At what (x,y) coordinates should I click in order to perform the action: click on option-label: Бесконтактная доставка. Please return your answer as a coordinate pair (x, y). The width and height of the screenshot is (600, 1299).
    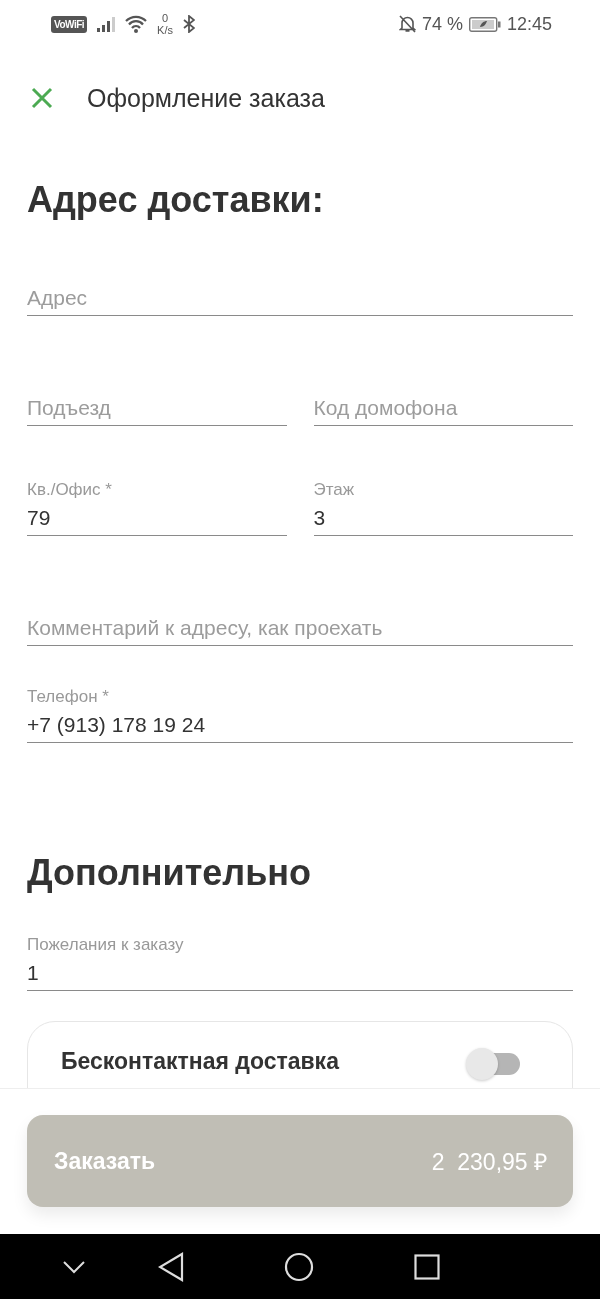
    Looking at the image, I should click on (200, 1061).